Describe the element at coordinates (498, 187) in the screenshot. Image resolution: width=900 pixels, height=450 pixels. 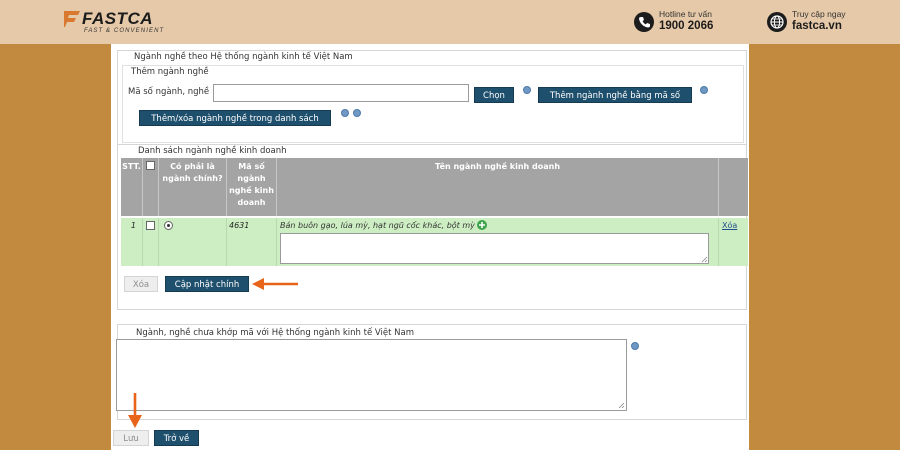
I see `header-name: Tên ngành nghề kinh doanh` at that location.